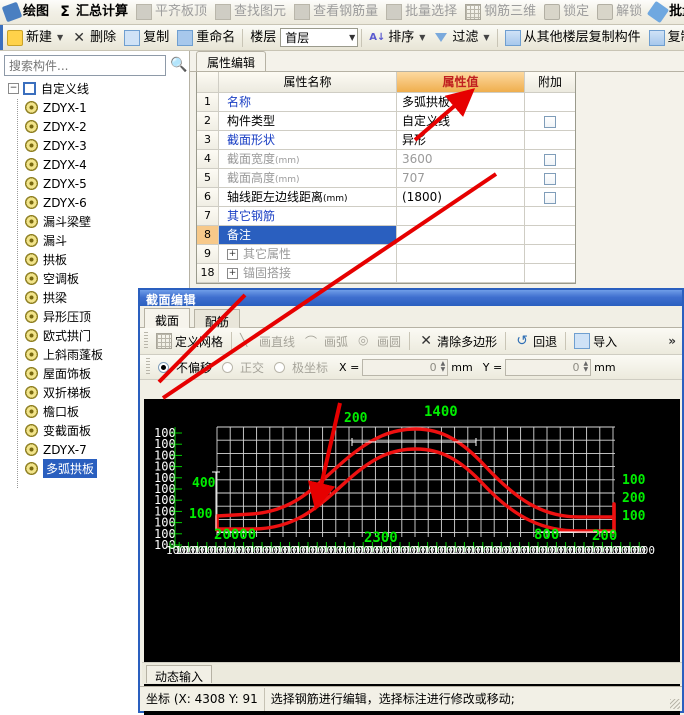  What do you see at coordinates (235, 535) in the screenshot?
I see `dimension-label: 20000` at bounding box center [235, 535].